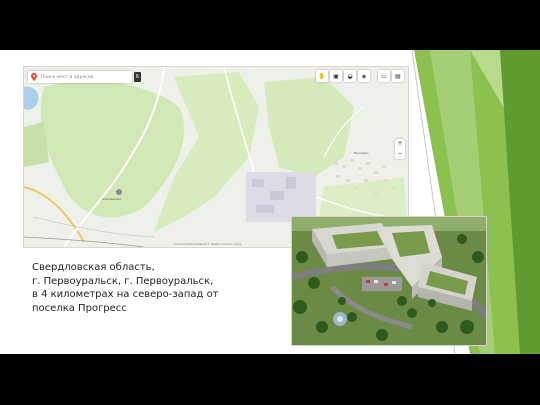 This screenshot has height=405, width=540. Describe the element at coordinates (361, 153) in the screenshot. I see `map-label-village: Прогресс` at that location.